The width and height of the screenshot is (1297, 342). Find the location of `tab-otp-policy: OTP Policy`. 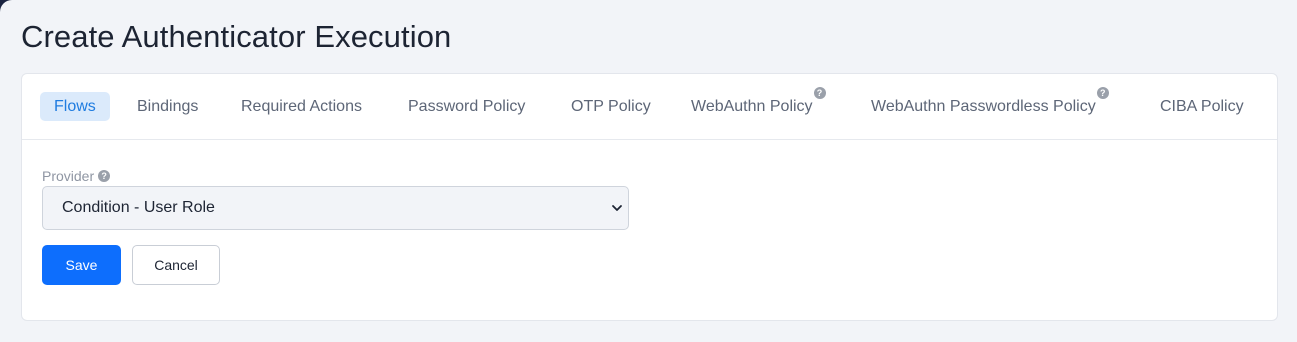

tab-otp-policy: OTP Policy is located at coordinates (611, 106).